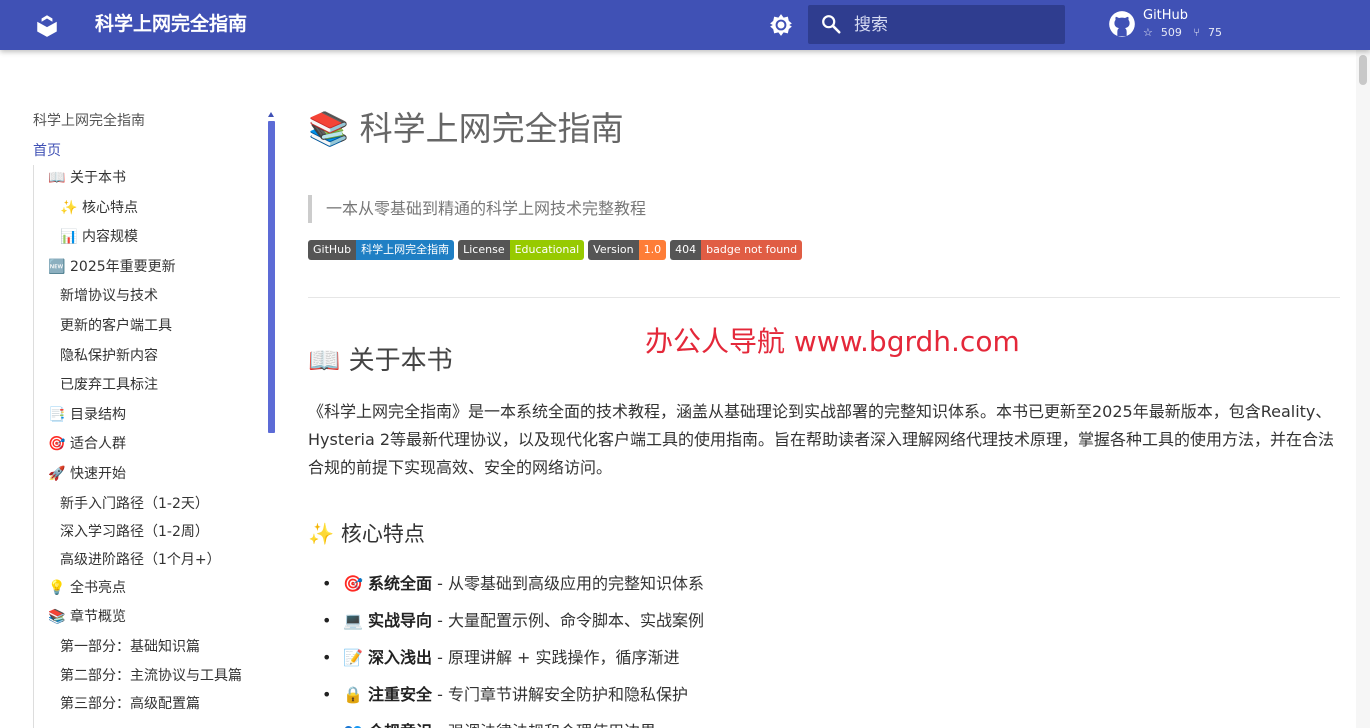 The height and width of the screenshot is (728, 1370). Describe the element at coordinates (98, 414) in the screenshot. I see `sidebar-item-label: 目录结构` at that location.